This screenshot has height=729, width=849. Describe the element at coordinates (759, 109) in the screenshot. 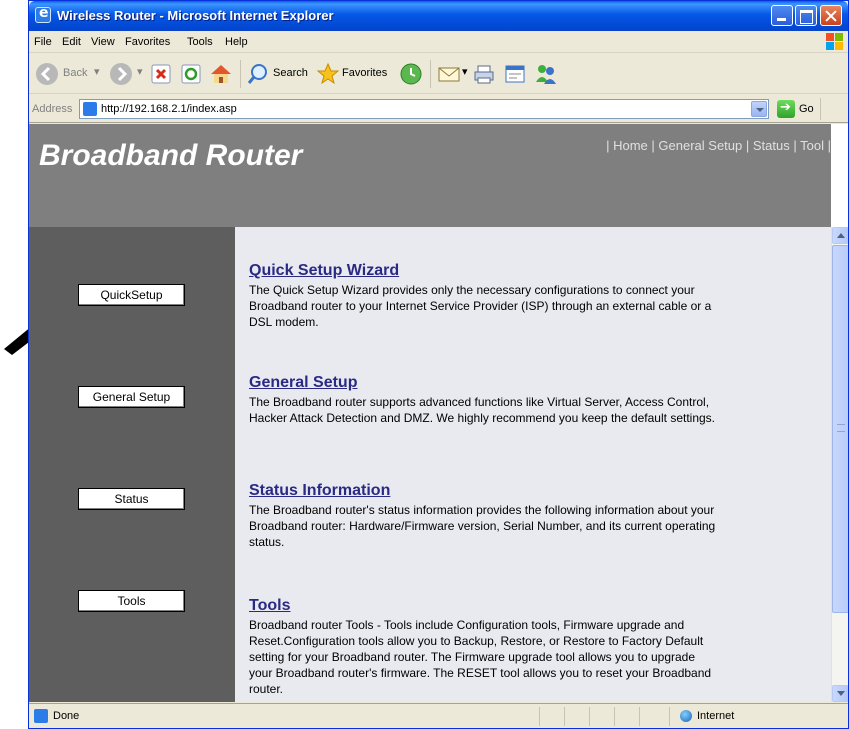

I see `address-dropdown-icon` at that location.